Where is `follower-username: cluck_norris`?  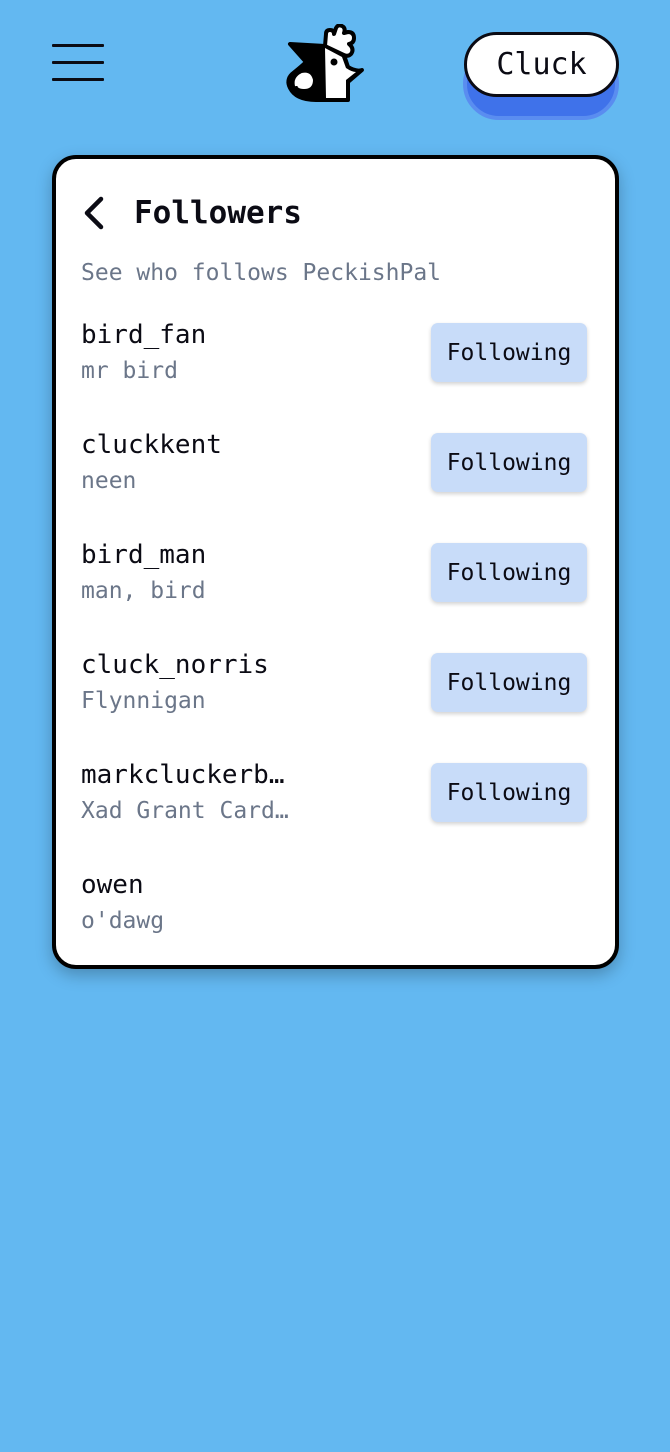
follower-username: cluck_norris is located at coordinates (175, 665).